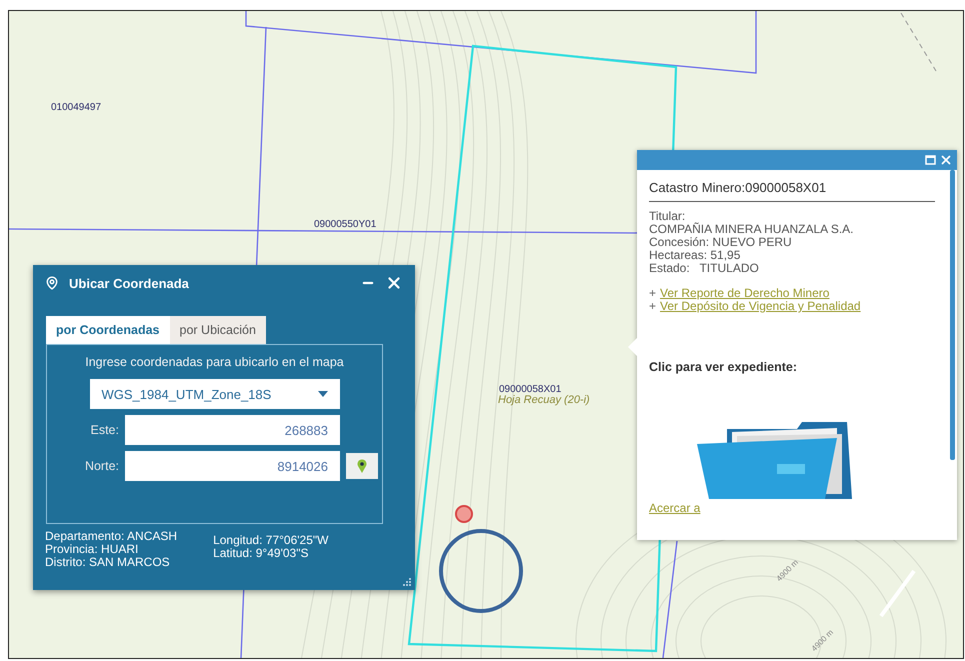 This screenshot has height=661, width=965. I want to click on location-info: Distrito: SAN MARCOS, so click(108, 562).